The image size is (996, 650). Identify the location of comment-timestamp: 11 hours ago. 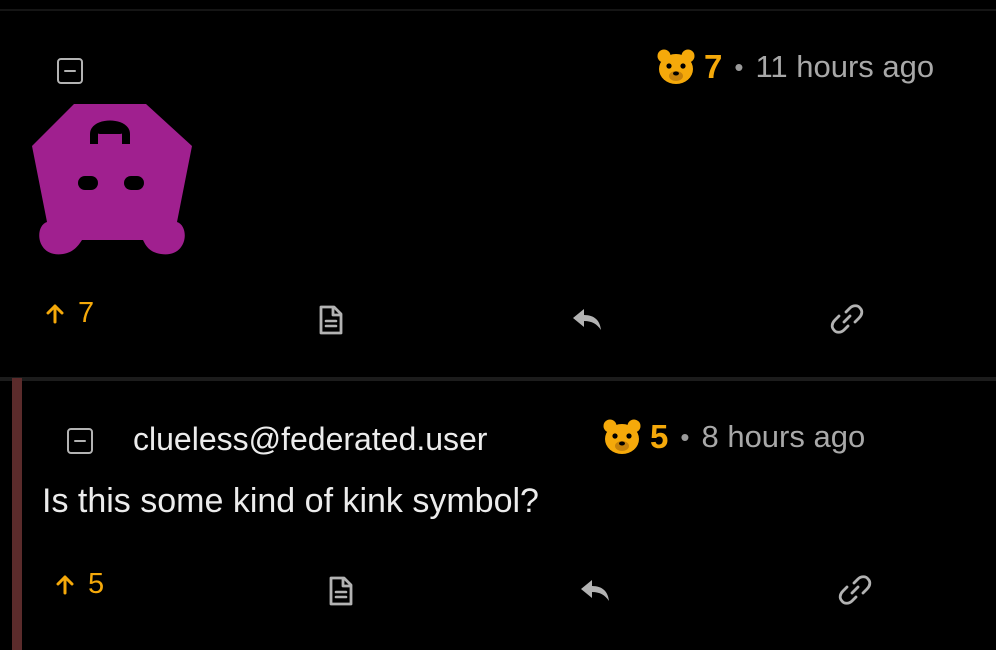
(845, 66).